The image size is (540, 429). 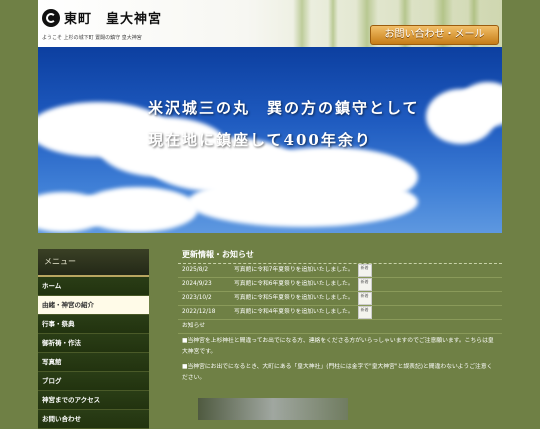 I want to click on news-row: 2025/8/2 写真館に令和7年夏祭りを追加いたしました。 新着, so click(x=340, y=271).